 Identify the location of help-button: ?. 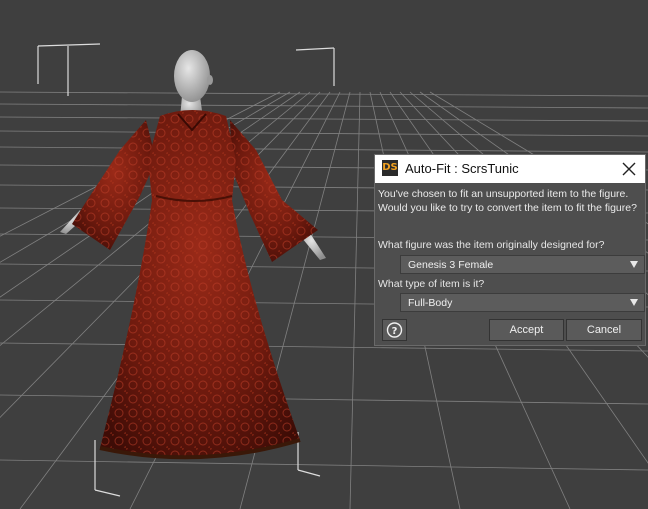
(394, 330).